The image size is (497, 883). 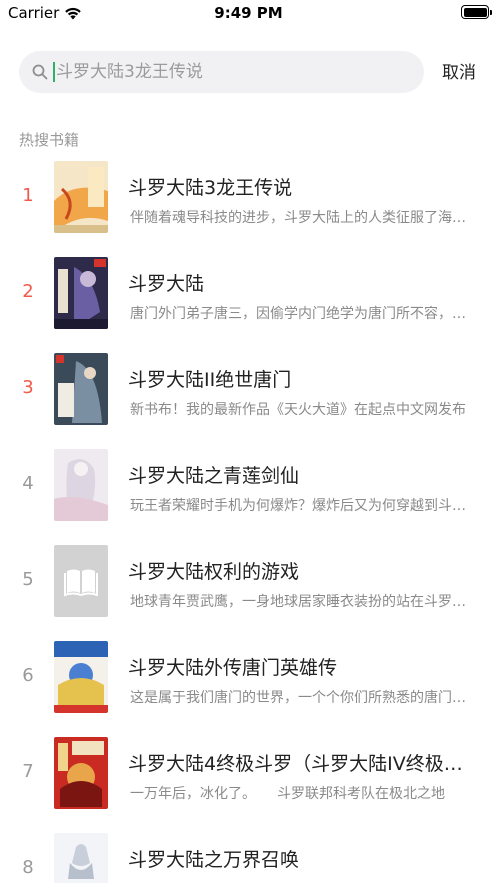 I want to click on book-description: 这是属于我们唐门的世界，一个个你们所熟悉的唐门弟子, so click(x=299, y=698).